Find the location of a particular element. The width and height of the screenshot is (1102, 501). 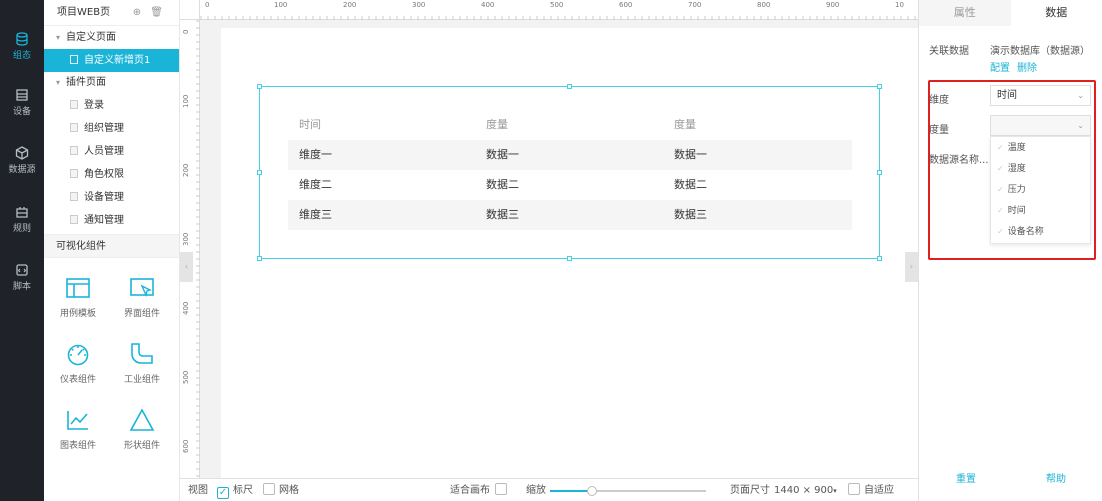

table-row: 维度二 数据二 数据二 is located at coordinates (570, 185).